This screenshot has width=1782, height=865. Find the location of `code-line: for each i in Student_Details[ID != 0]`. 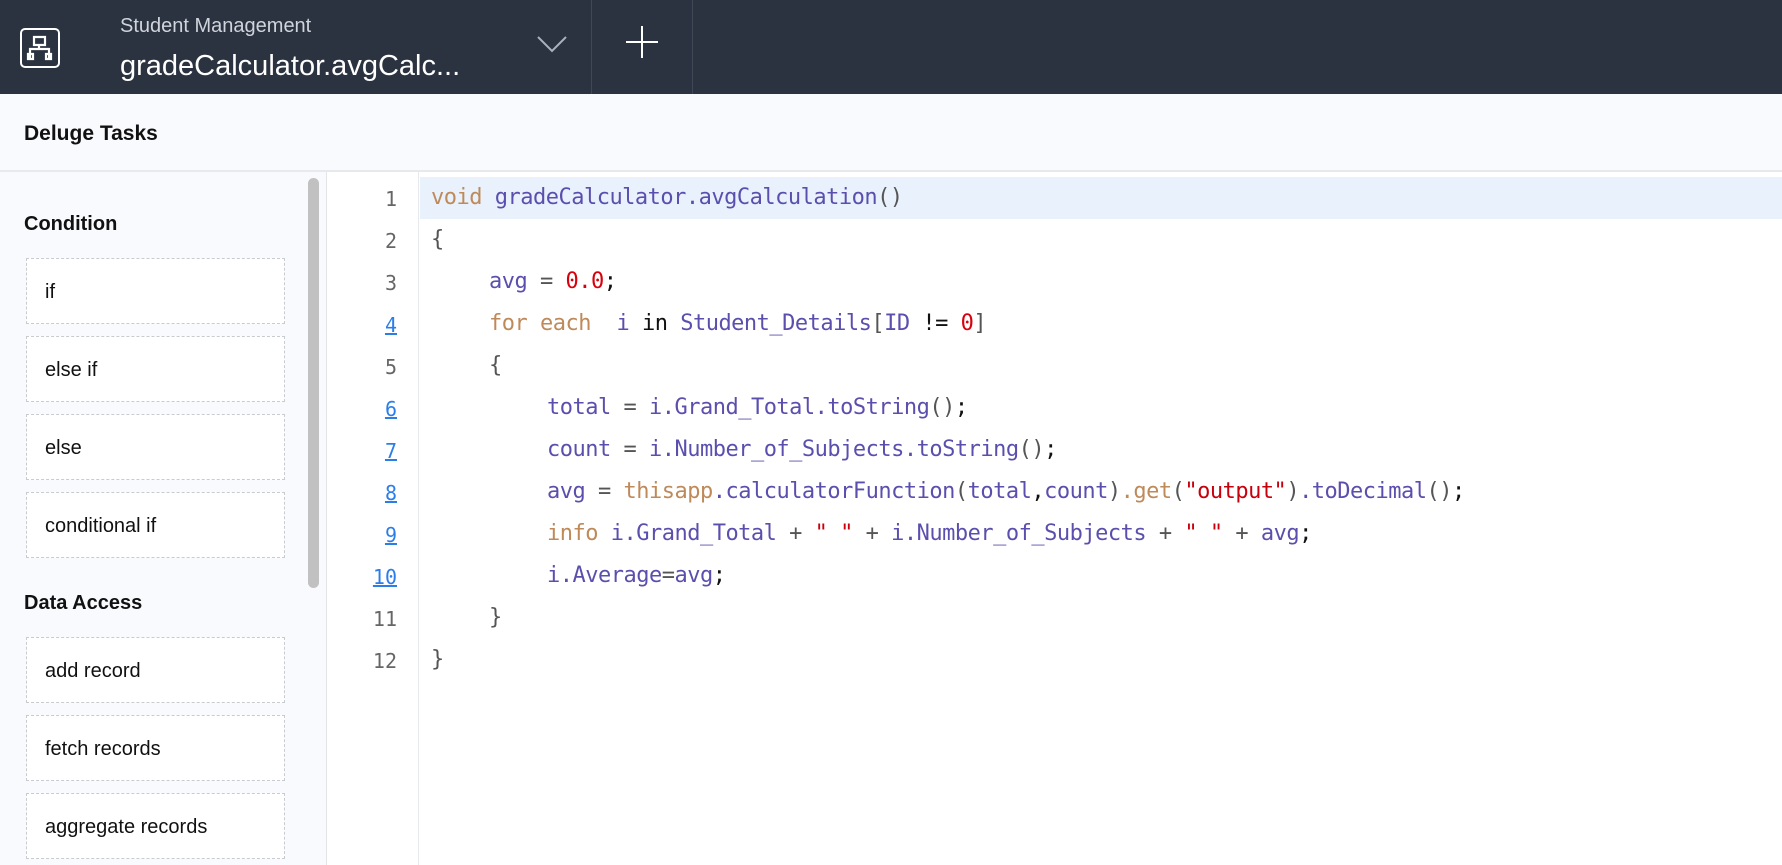

code-line: for each i in Student_Details[ID != 0] is located at coordinates (738, 323).